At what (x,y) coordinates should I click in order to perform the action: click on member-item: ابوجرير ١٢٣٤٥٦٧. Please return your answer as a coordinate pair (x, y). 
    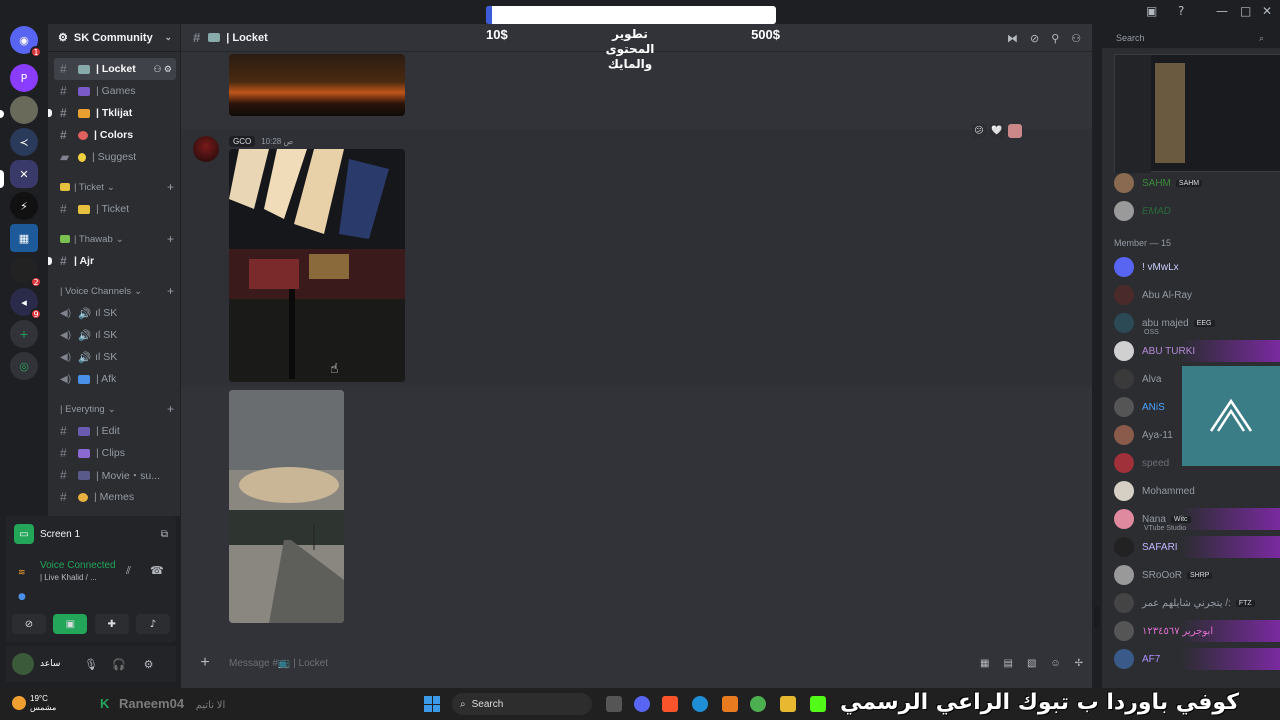
    Looking at the image, I should click on (1197, 631).